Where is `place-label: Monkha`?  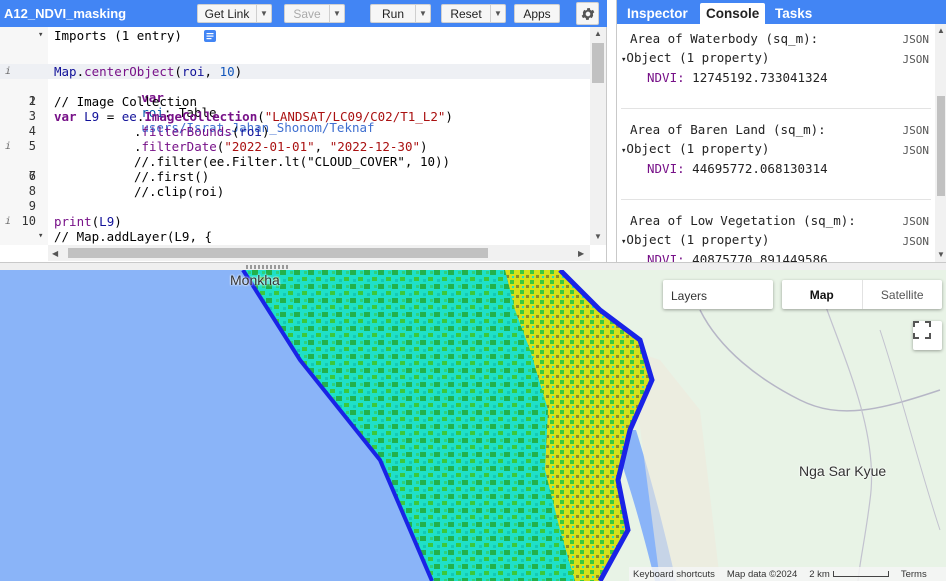
place-label: Monkha is located at coordinates (255, 280).